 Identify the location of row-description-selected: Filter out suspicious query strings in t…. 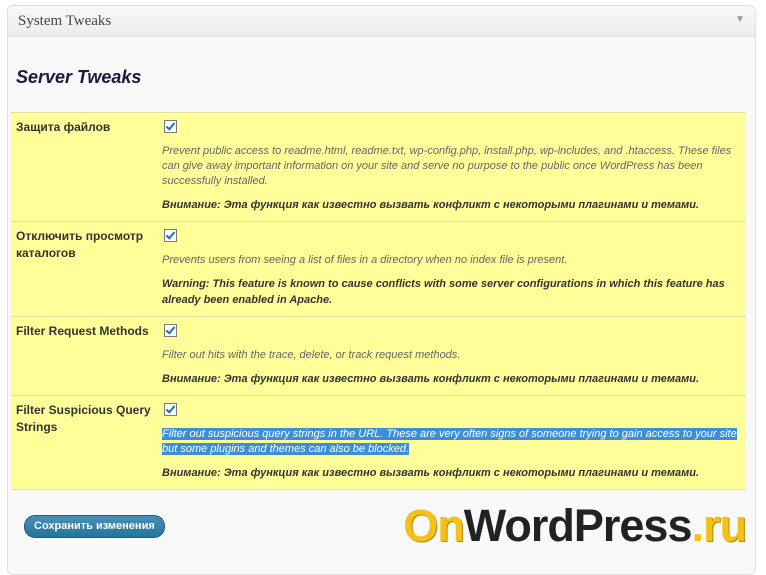
(454, 442).